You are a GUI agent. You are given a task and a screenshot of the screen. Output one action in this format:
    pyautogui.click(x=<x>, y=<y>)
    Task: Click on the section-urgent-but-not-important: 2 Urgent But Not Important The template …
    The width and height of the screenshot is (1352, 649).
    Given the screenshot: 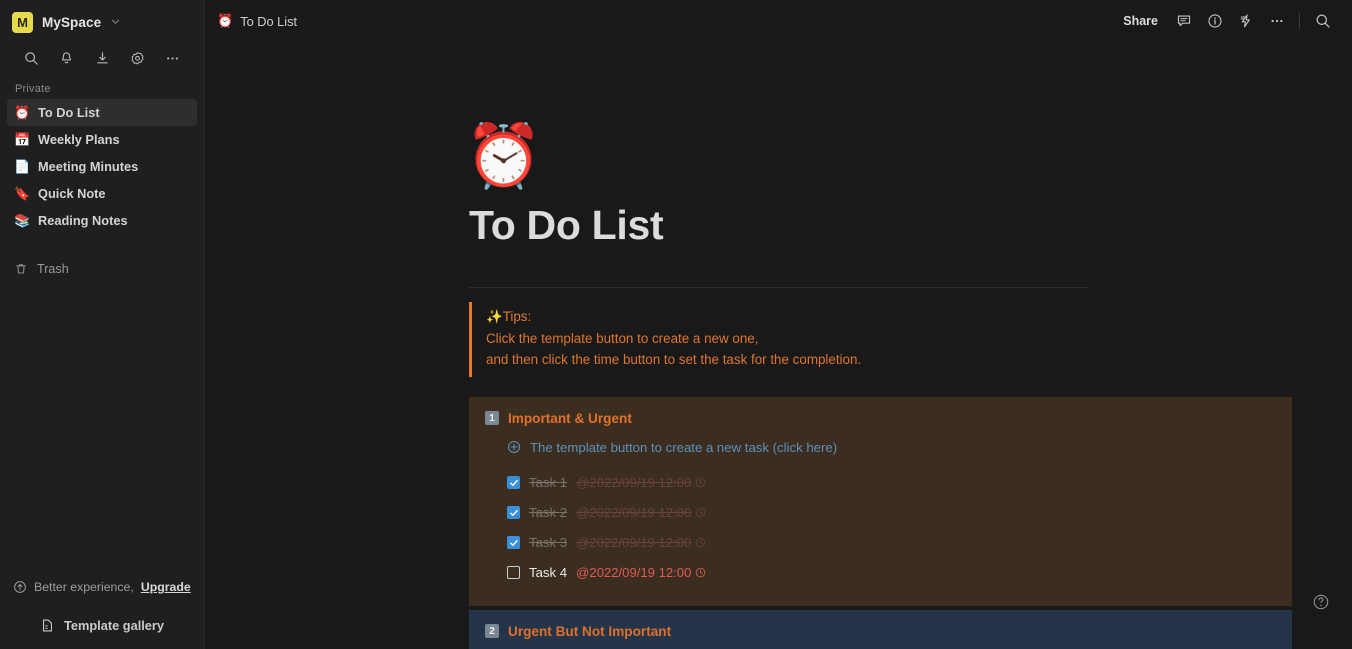 What is the action you would take?
    pyautogui.click(x=880, y=629)
    